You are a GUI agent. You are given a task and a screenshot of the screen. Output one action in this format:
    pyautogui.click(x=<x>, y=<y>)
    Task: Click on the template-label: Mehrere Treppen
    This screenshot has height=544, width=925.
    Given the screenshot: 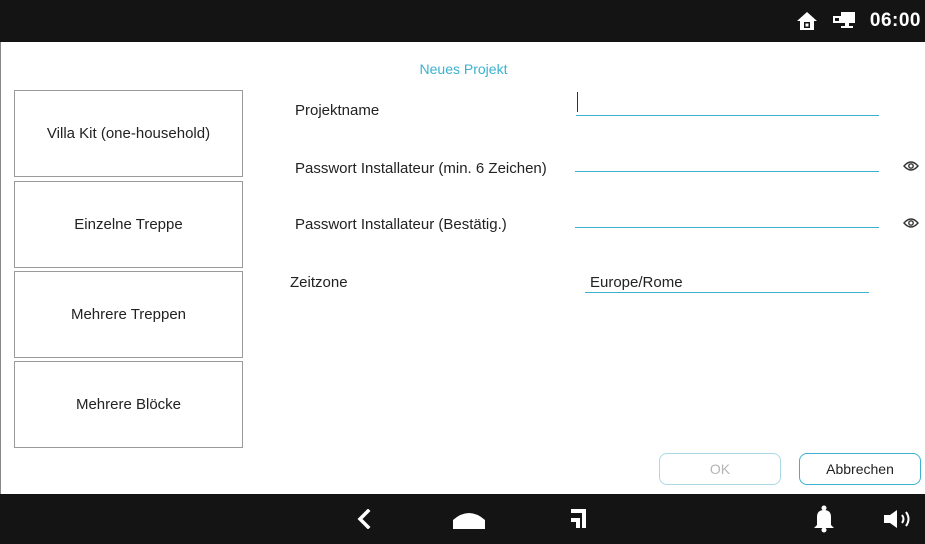 What is the action you would take?
    pyautogui.click(x=128, y=314)
    